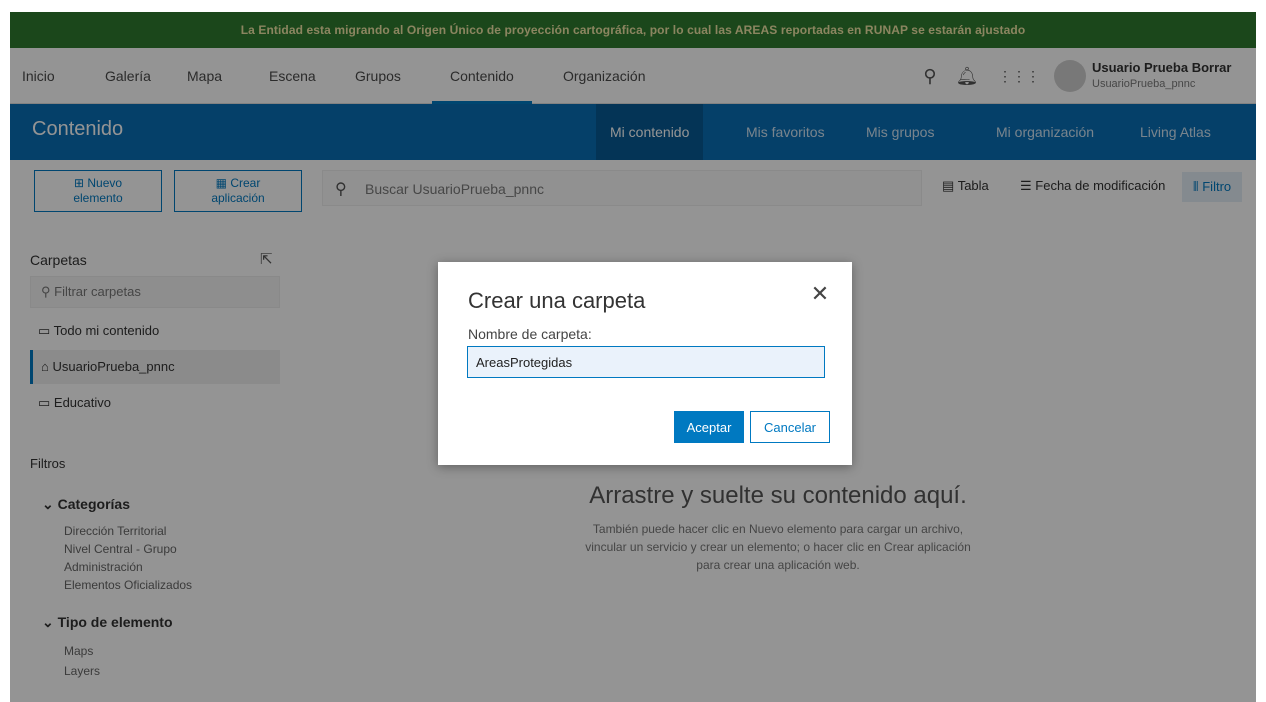  What do you see at coordinates (557, 300) in the screenshot?
I see `dialog-title: Crear una carpeta` at bounding box center [557, 300].